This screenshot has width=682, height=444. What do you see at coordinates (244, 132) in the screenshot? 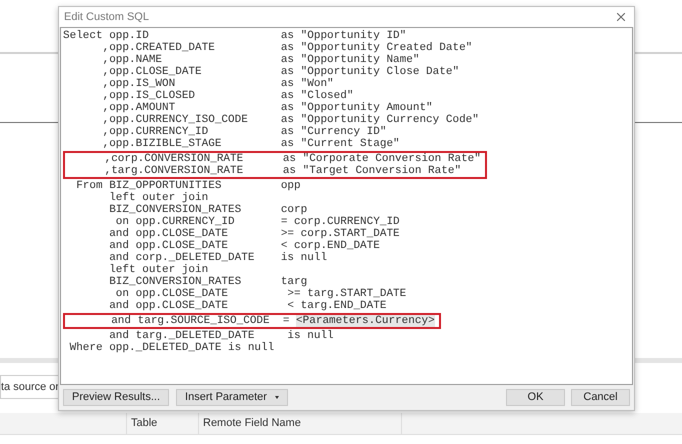
I see `code-line: ,opp.CURRENCY_ID as "Currency ID"` at bounding box center [244, 132].